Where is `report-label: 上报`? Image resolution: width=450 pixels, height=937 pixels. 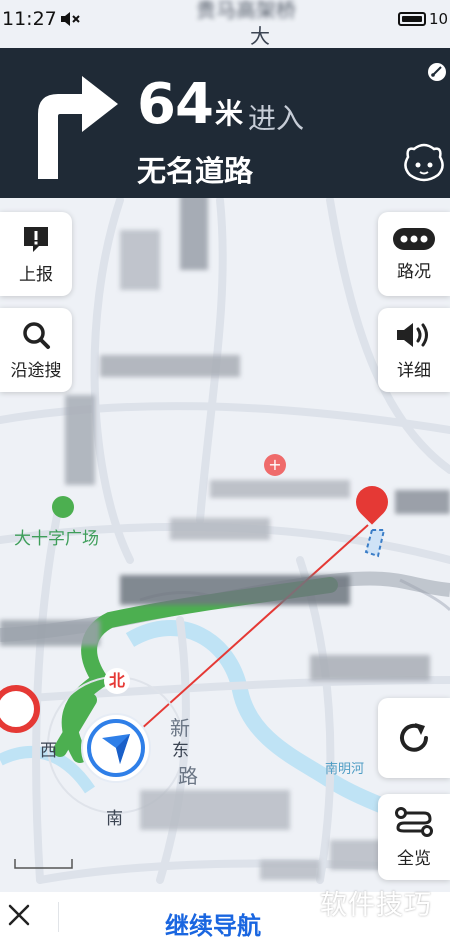
report-label: 上报 is located at coordinates (36, 274).